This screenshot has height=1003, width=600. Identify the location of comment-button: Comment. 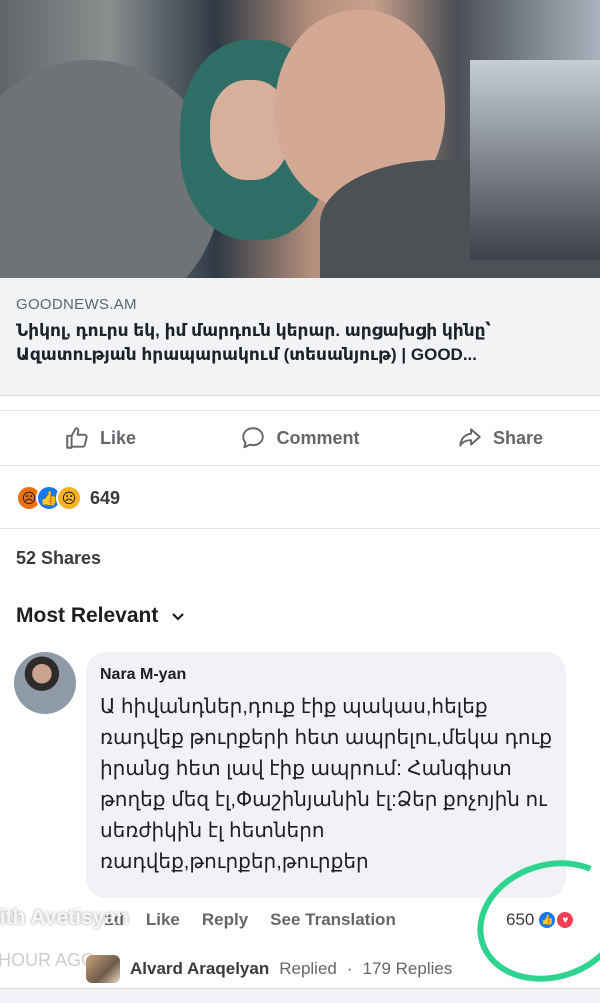
(300, 438).